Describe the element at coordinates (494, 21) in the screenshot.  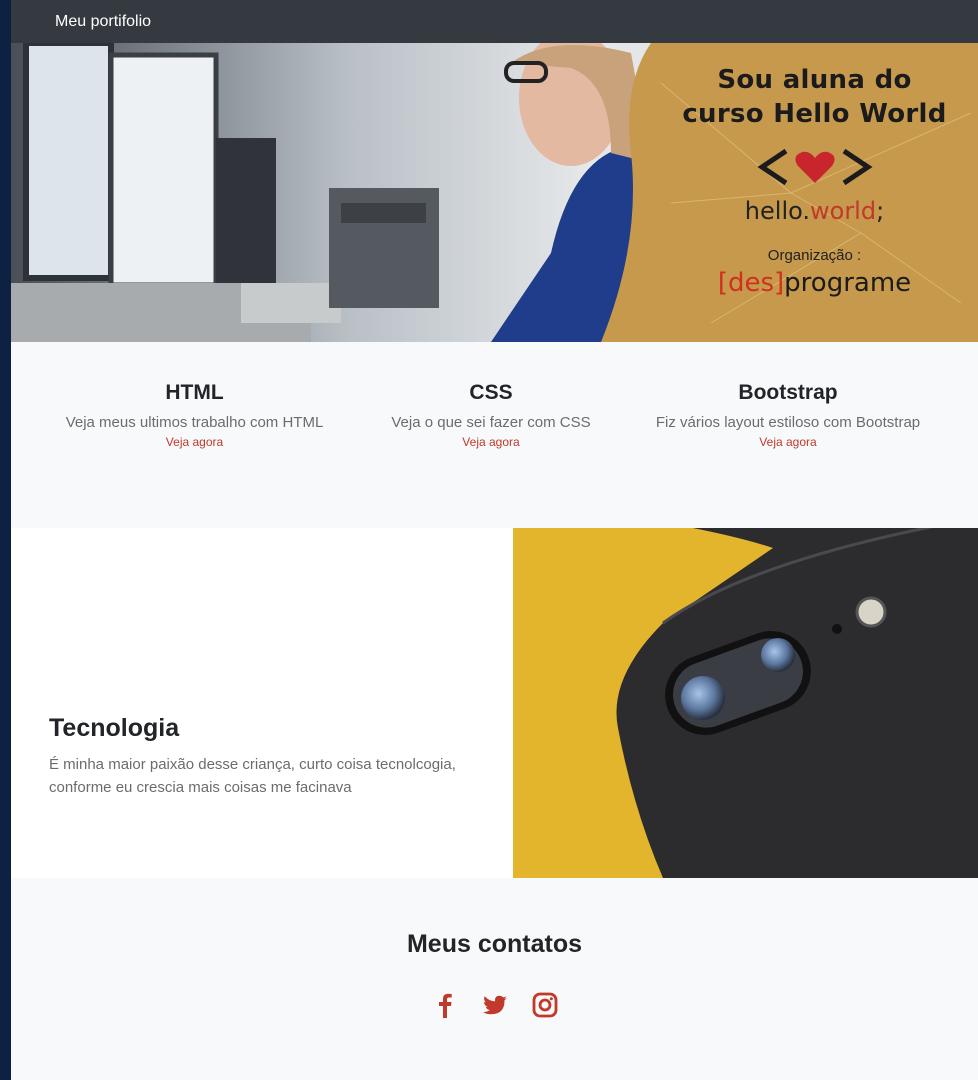
I see `navbar: Meu portifolio` at that location.